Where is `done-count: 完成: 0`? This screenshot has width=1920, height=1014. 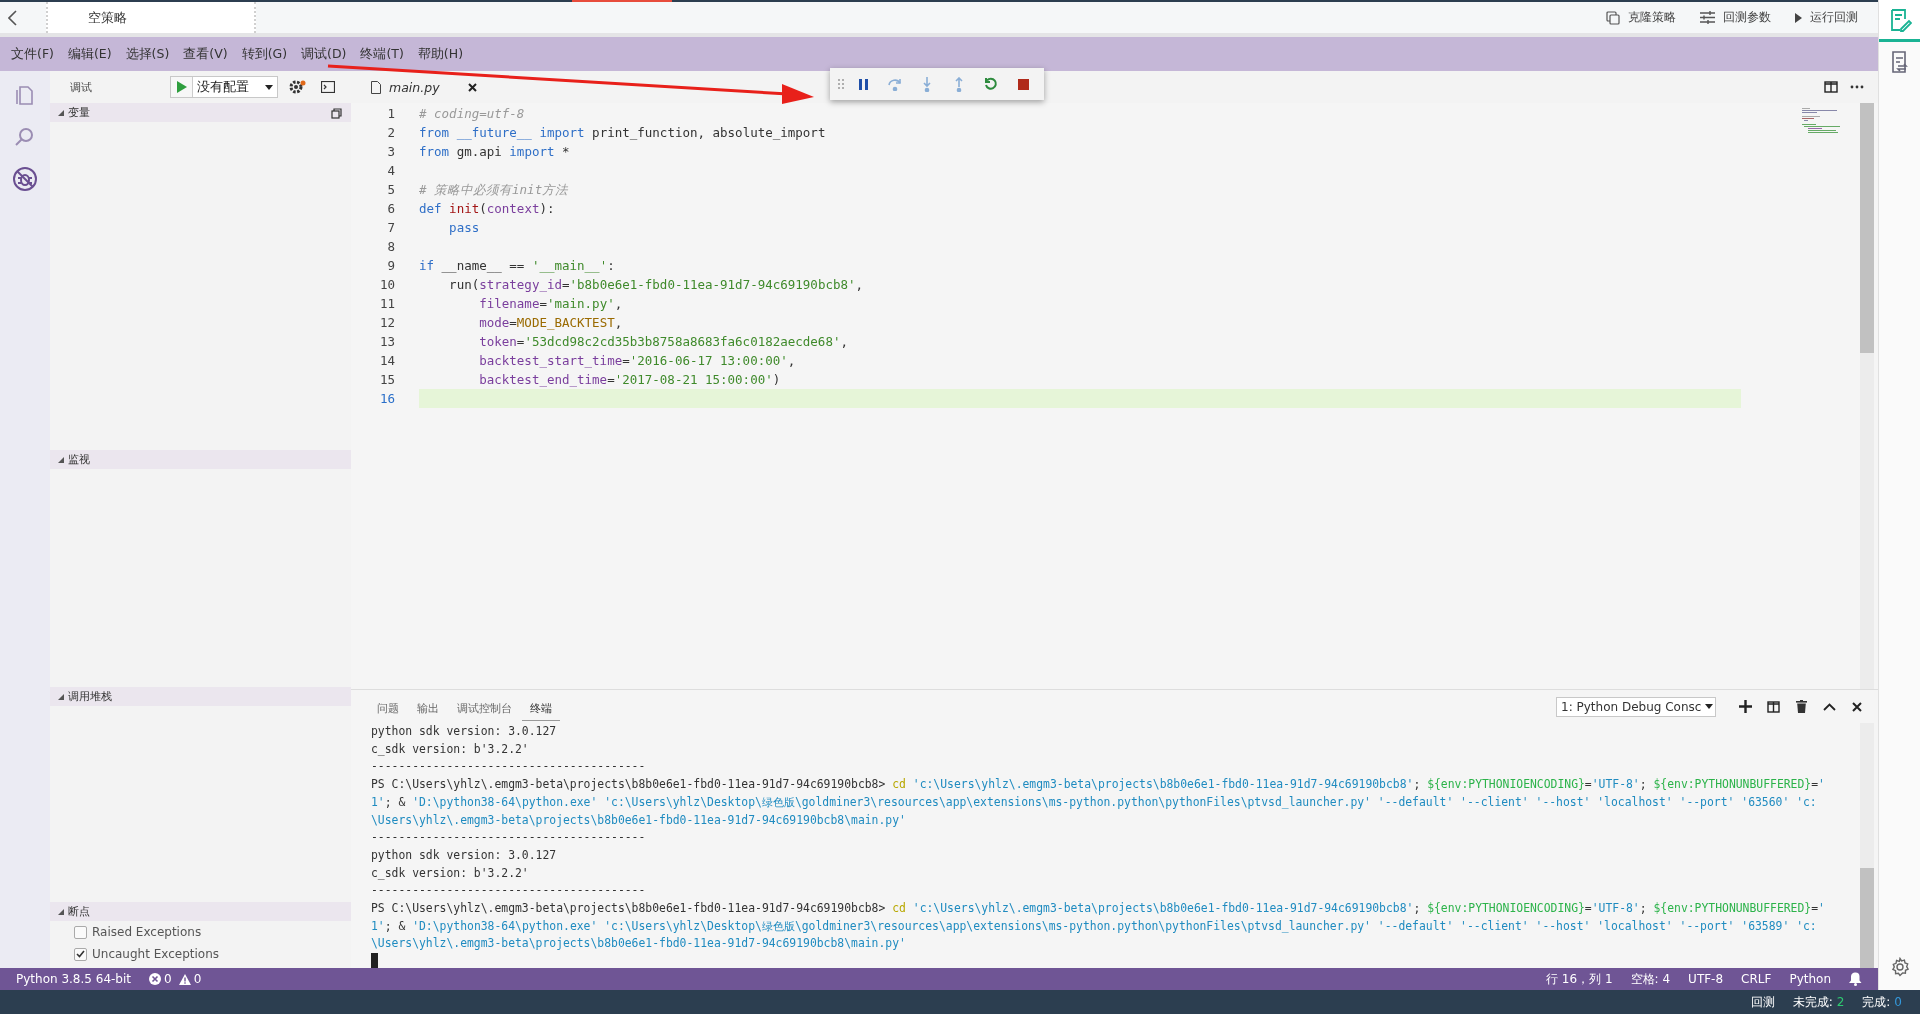
done-count: 完成: 0 is located at coordinates (1882, 1002).